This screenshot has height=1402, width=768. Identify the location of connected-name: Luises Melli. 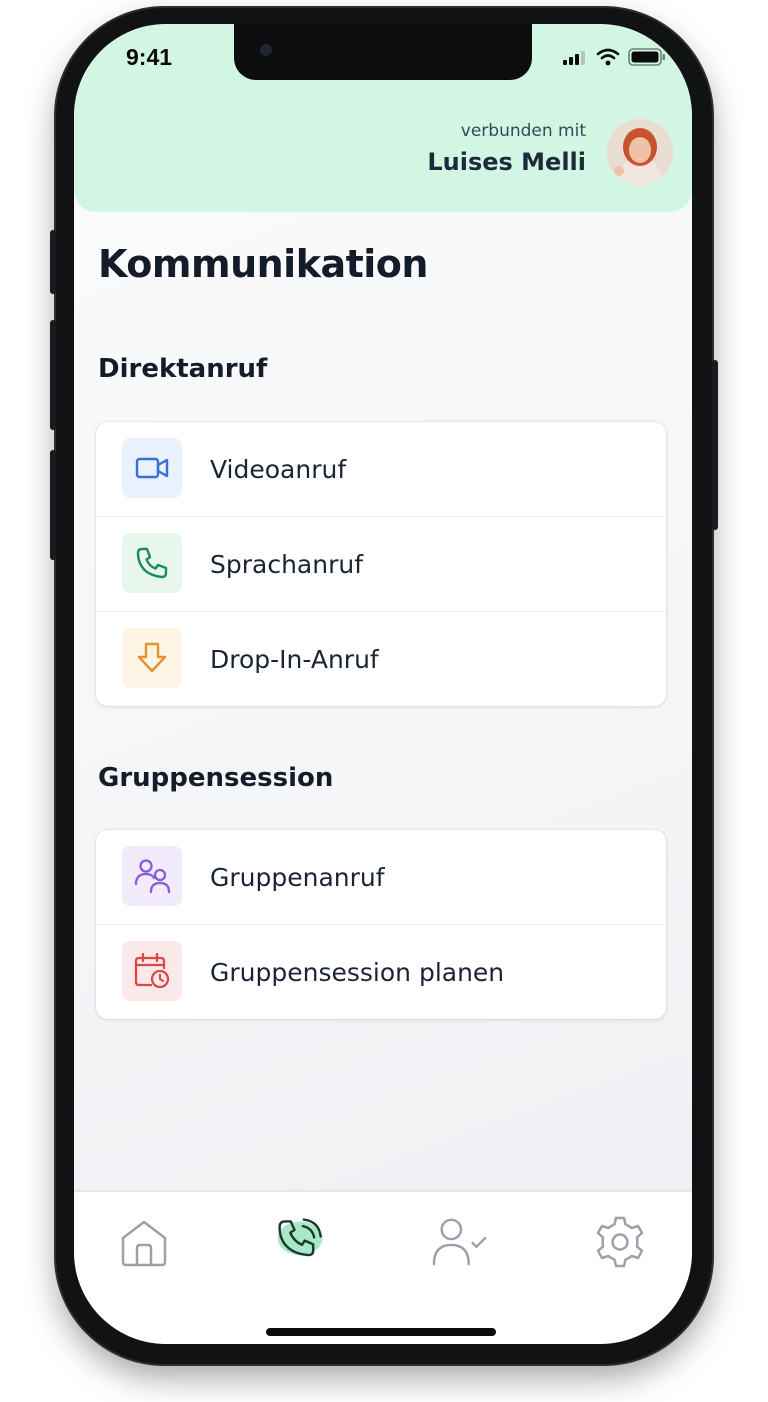
(506, 162).